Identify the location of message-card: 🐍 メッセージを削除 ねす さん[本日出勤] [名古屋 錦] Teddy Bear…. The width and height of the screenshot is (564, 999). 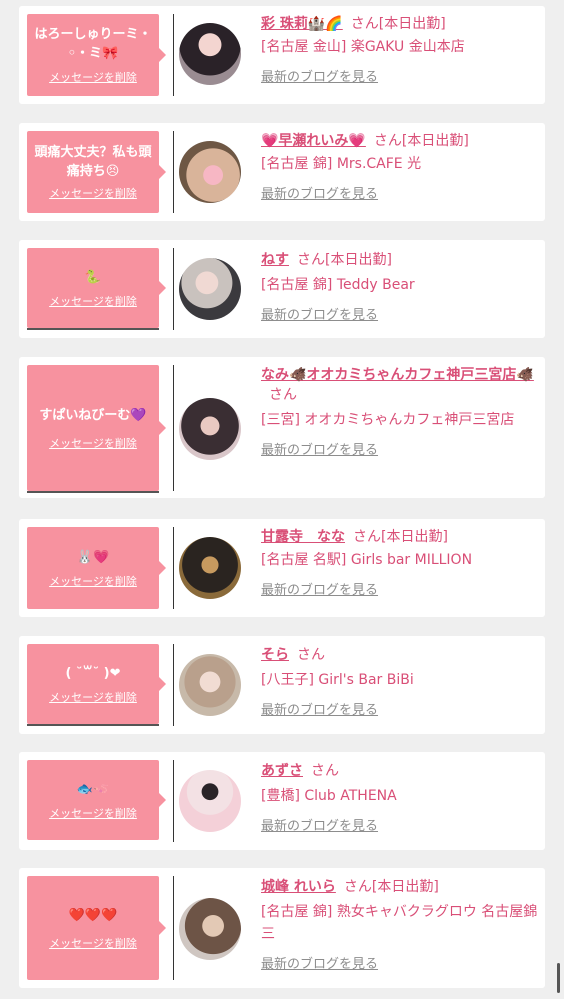
(282, 289).